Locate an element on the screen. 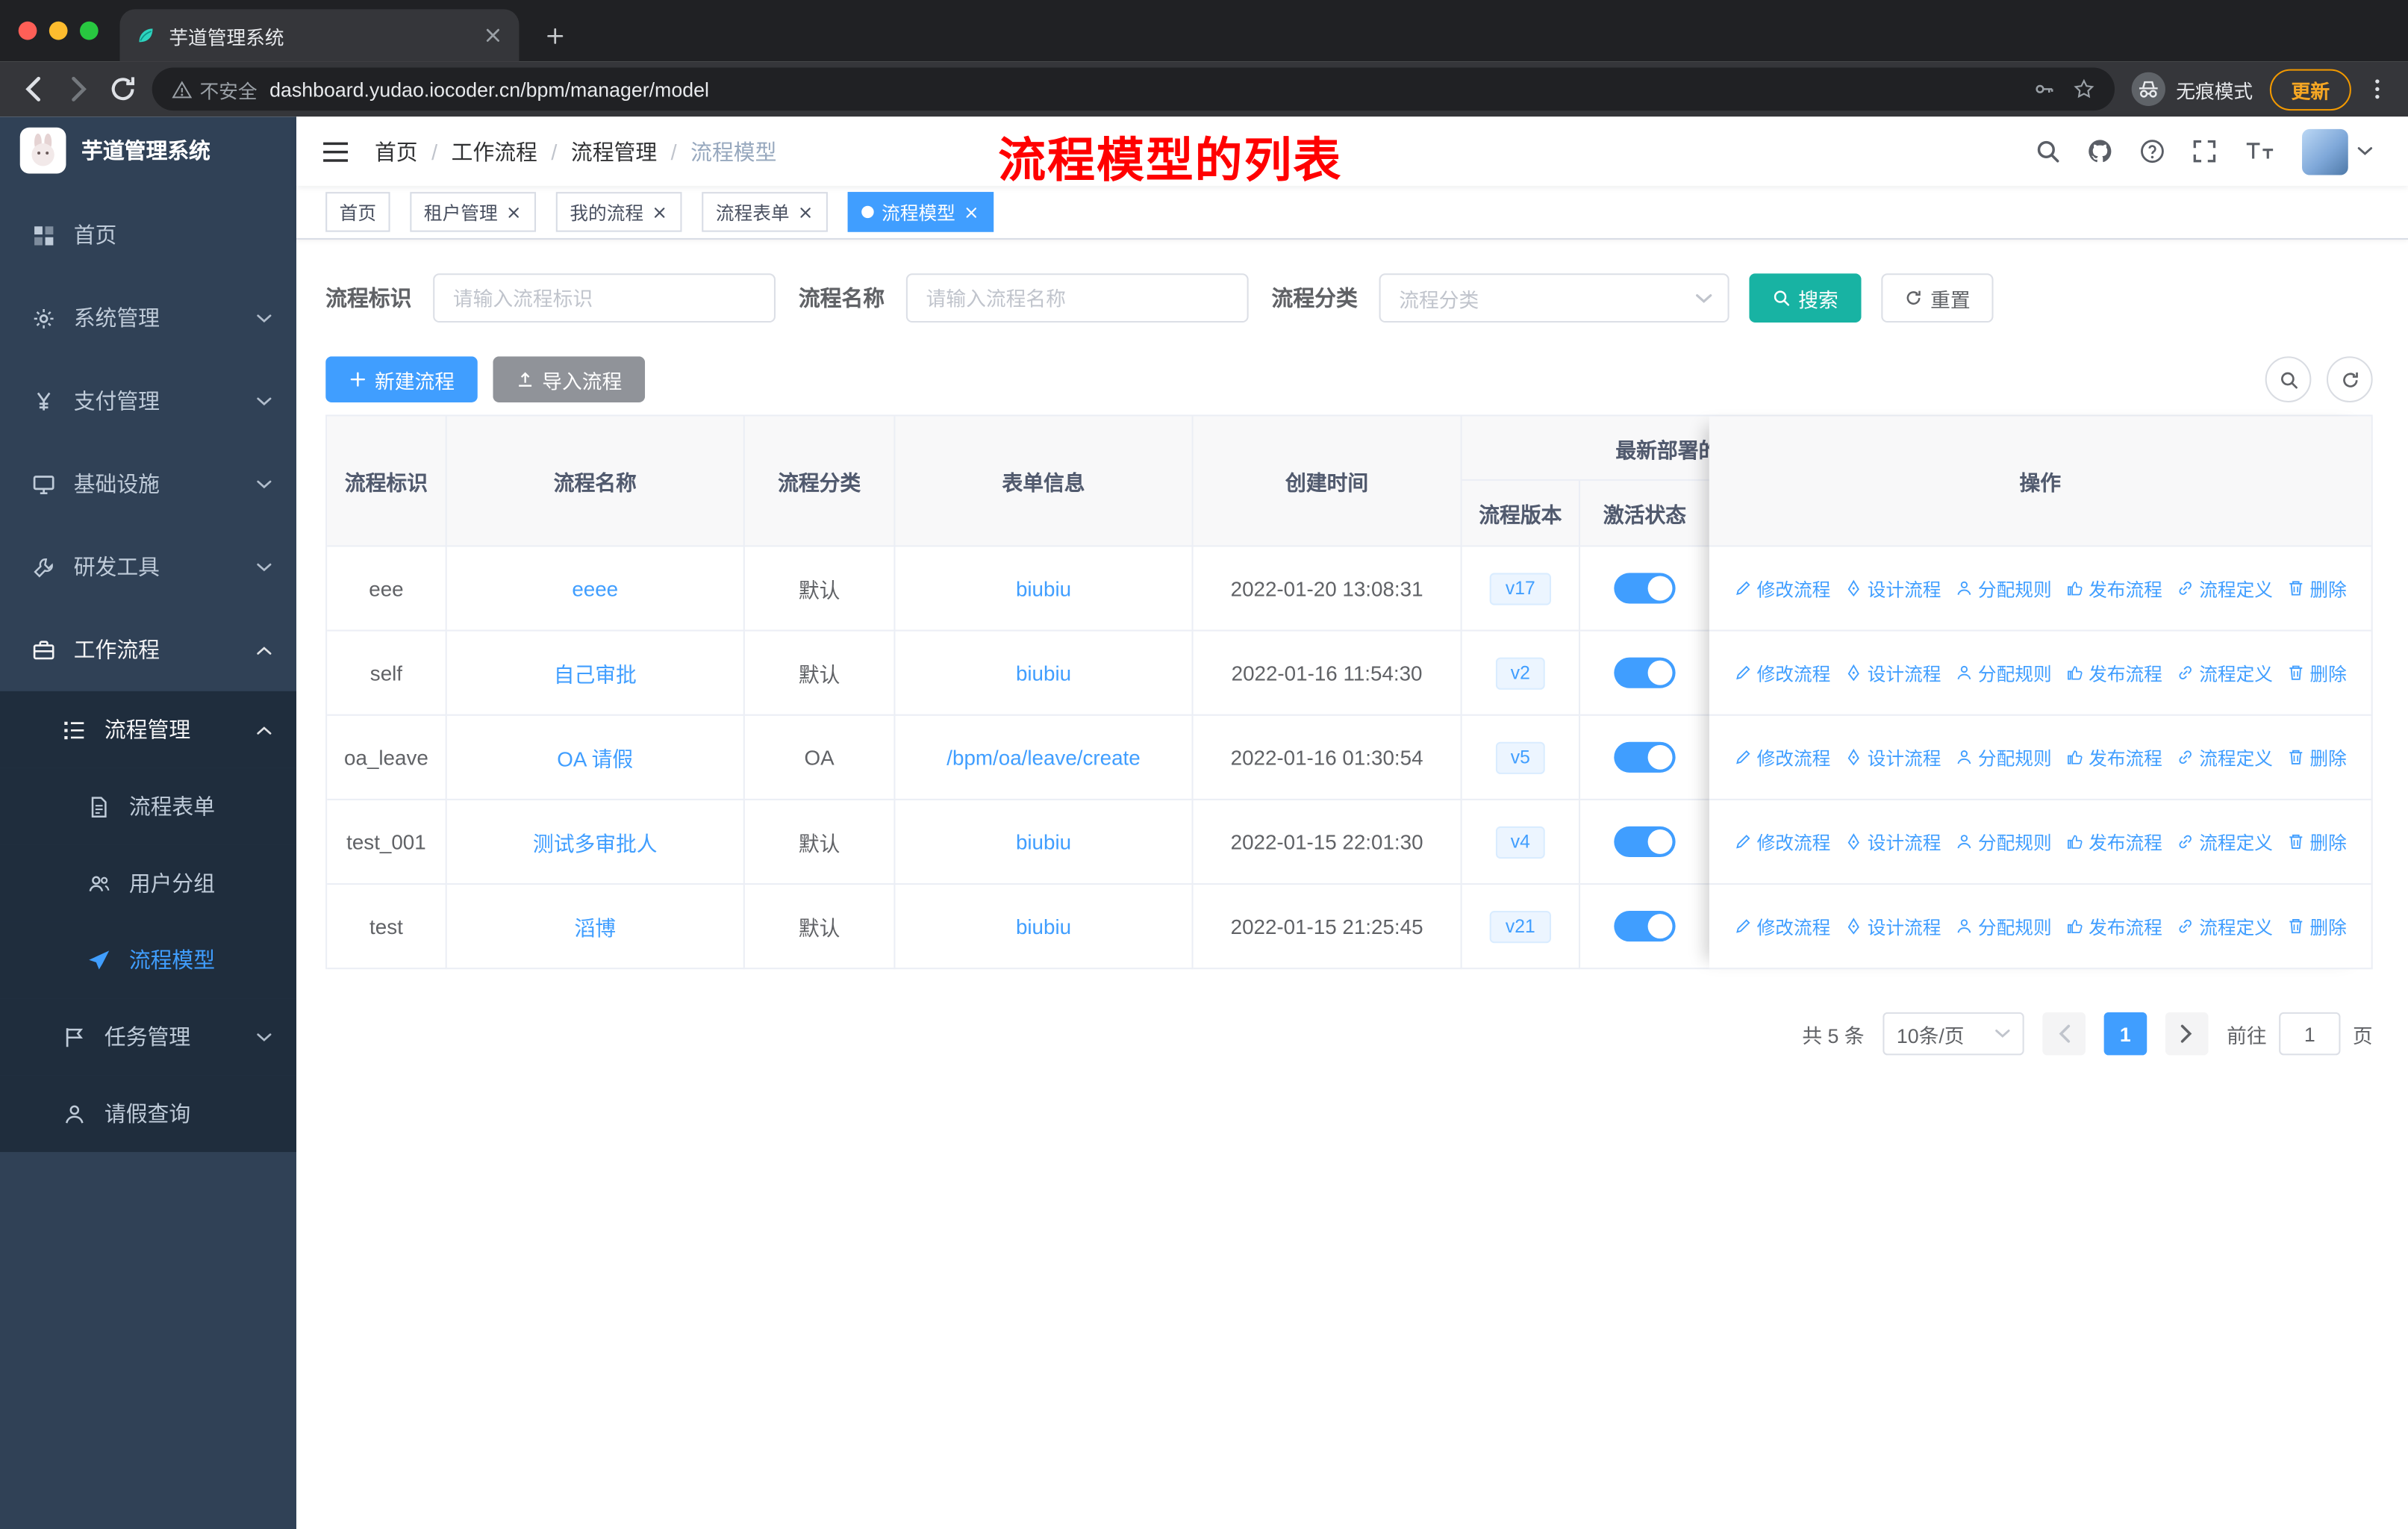  tag-item-0: 首页 is located at coordinates (357, 212).